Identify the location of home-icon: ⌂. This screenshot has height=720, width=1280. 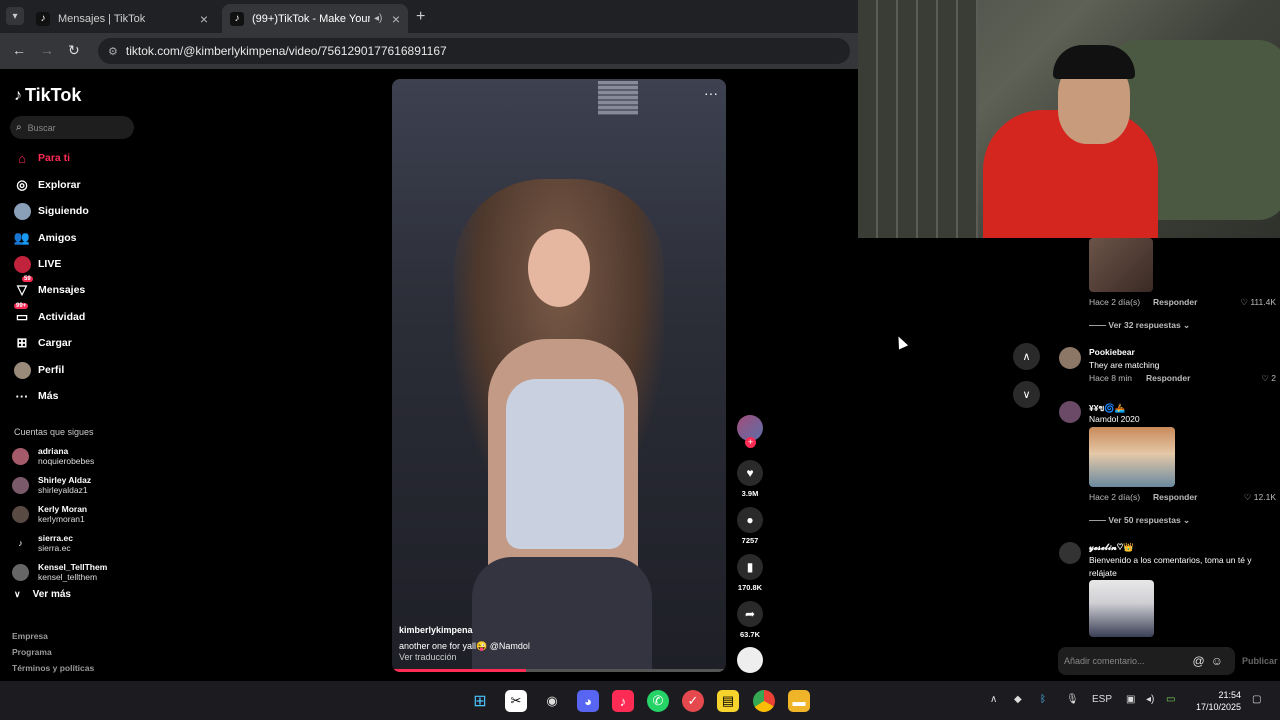
(22, 158).